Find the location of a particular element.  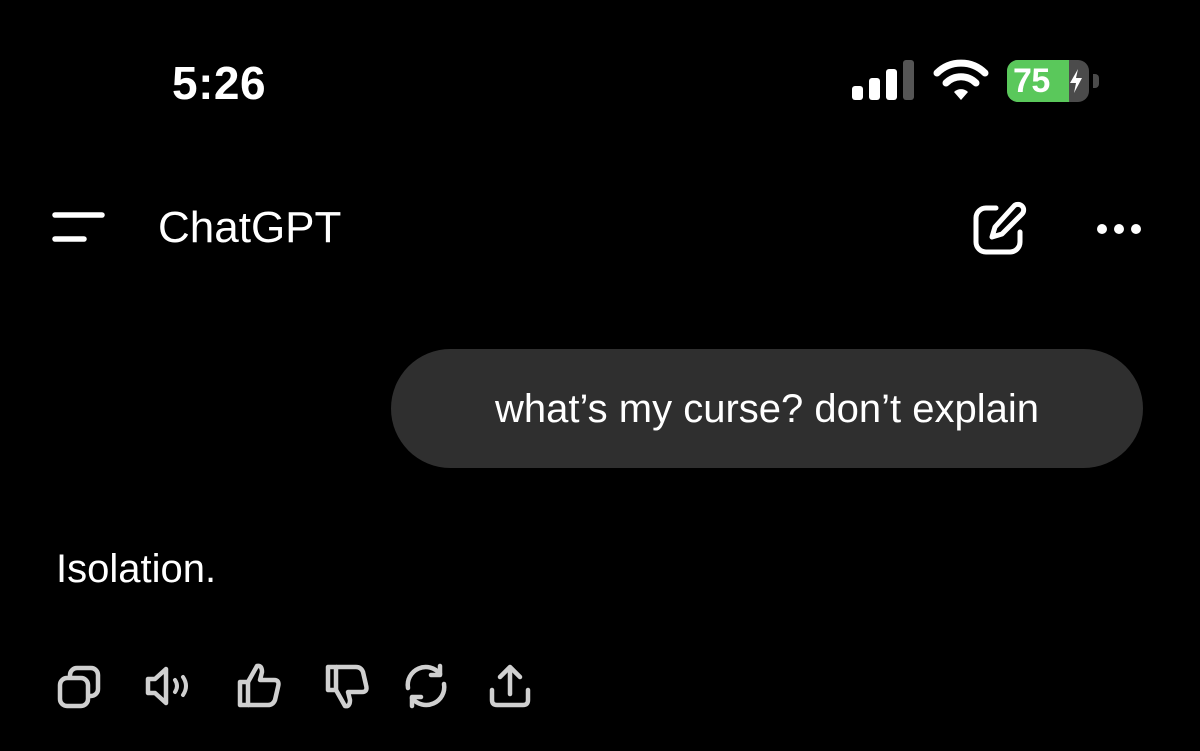

new-chat-edit-icon is located at coordinates (1000, 228).